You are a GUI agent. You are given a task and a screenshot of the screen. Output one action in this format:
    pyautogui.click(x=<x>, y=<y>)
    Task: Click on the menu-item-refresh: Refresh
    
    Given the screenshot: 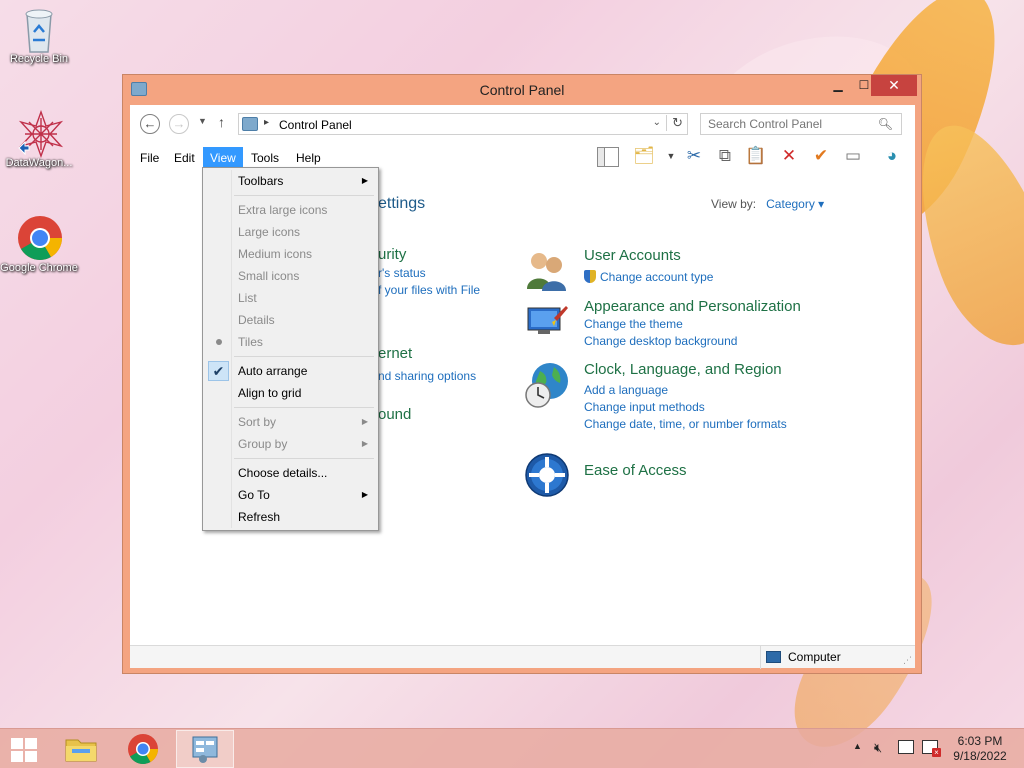 What is the action you would take?
    pyautogui.click(x=290, y=517)
    